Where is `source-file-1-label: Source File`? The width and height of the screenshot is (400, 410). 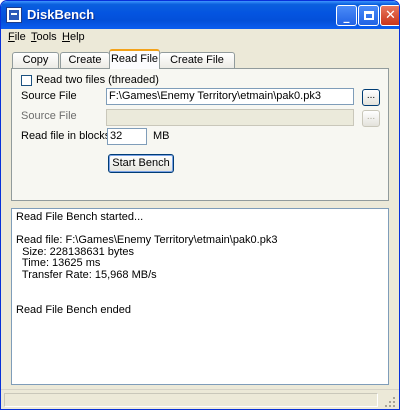
source-file-1-label: Source File is located at coordinates (49, 96).